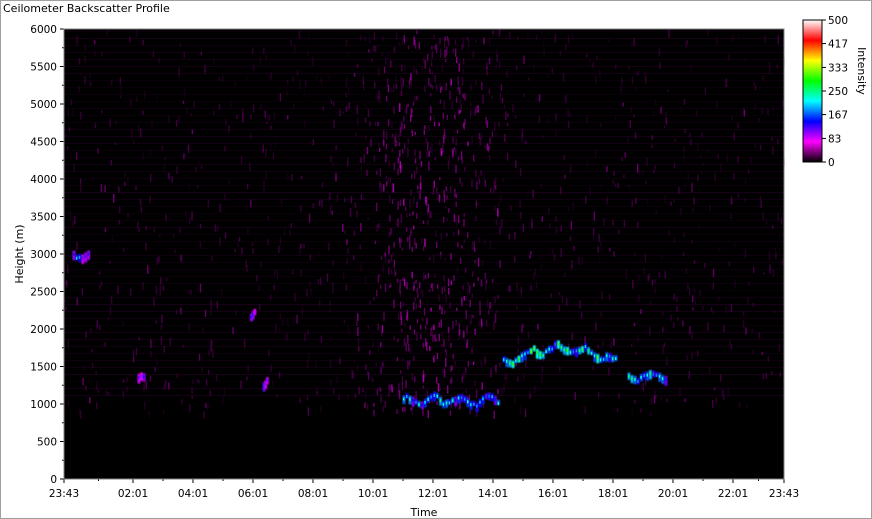 The height and width of the screenshot is (519, 872). Describe the element at coordinates (43, 218) in the screenshot. I see `y-tick-label: 3500` at that location.